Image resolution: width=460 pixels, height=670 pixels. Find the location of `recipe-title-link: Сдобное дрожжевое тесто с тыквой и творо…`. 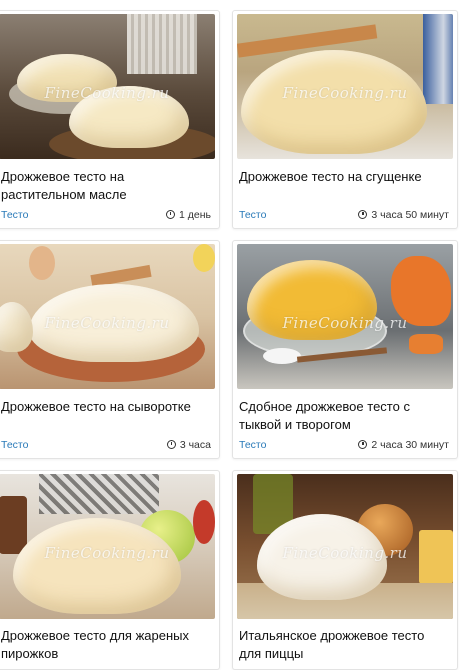

recipe-title-link: Сдобное дрожжевое тесто с тыквой и творо… is located at coordinates (344, 416).